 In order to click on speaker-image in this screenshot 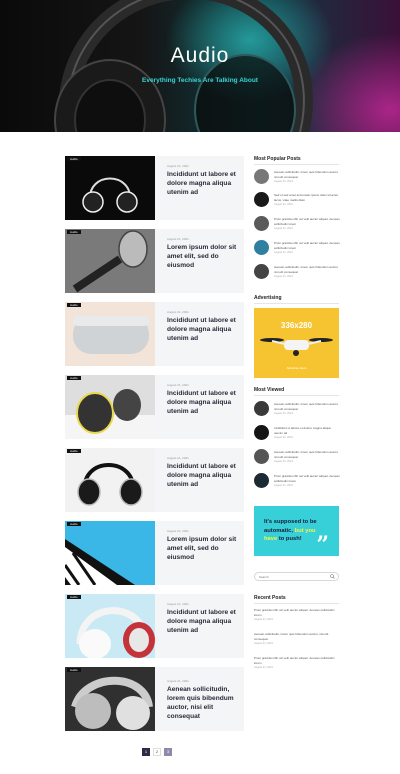, I will do `click(111, 335)`.